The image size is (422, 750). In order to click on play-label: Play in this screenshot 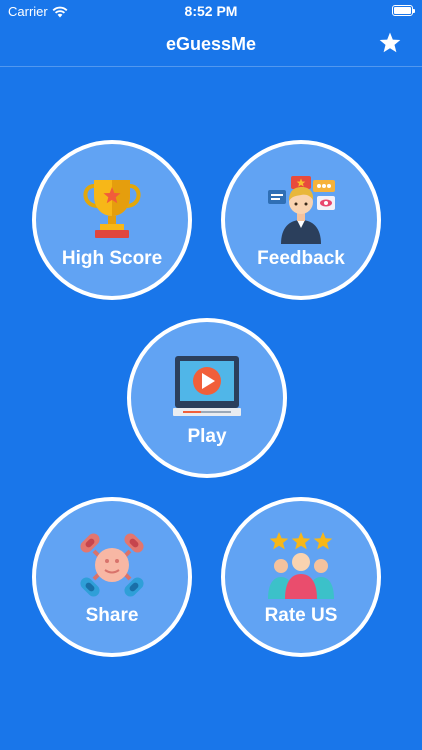, I will do `click(207, 436)`.